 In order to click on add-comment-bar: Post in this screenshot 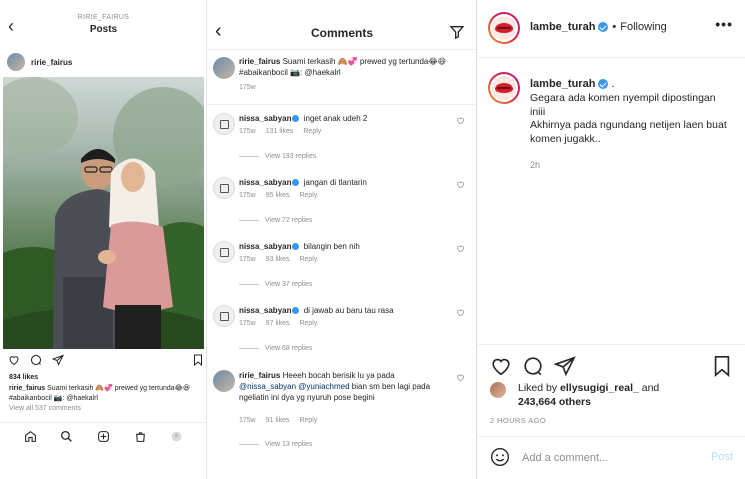, I will do `click(611, 457)`.